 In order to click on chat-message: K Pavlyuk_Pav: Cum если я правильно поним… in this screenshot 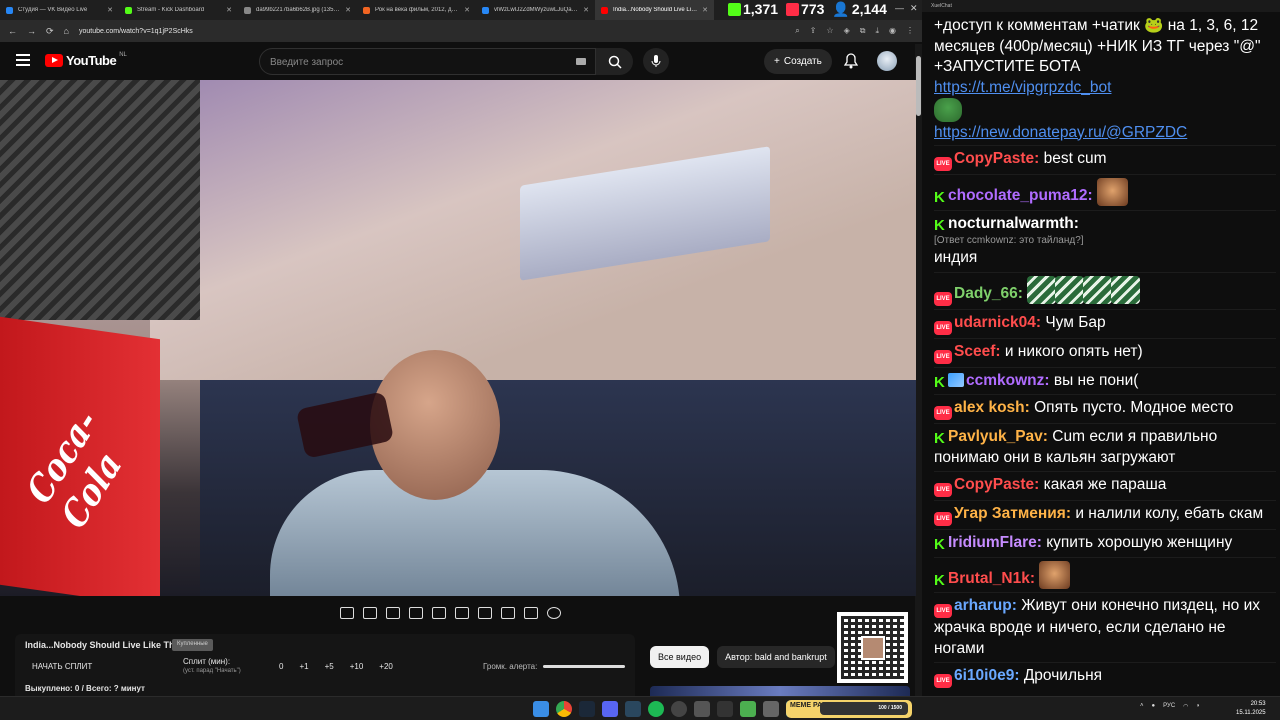, I will do `click(1105, 447)`.